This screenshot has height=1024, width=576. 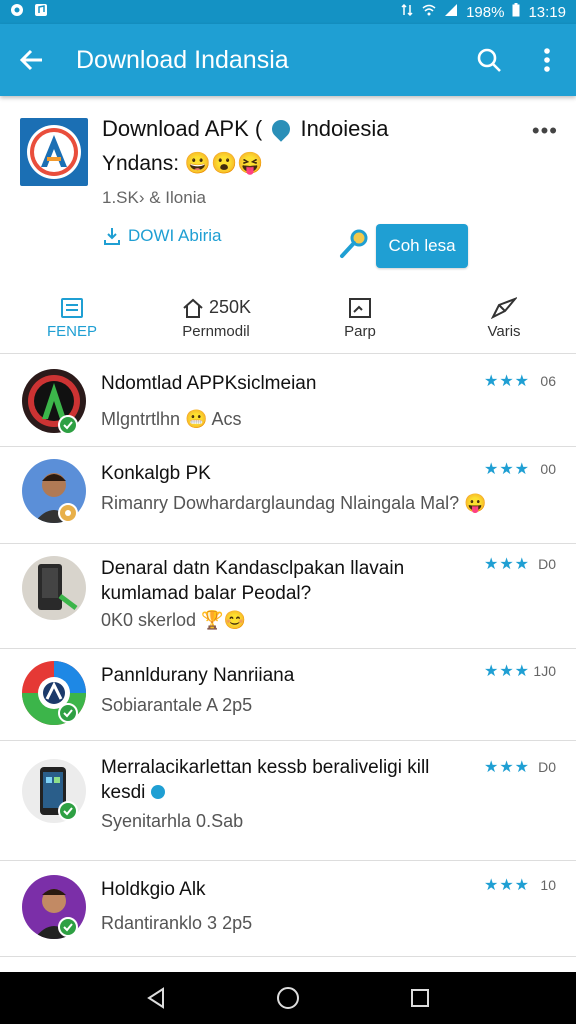 I want to click on item-title: Pannldurany Nanriiana, so click(x=198, y=675).